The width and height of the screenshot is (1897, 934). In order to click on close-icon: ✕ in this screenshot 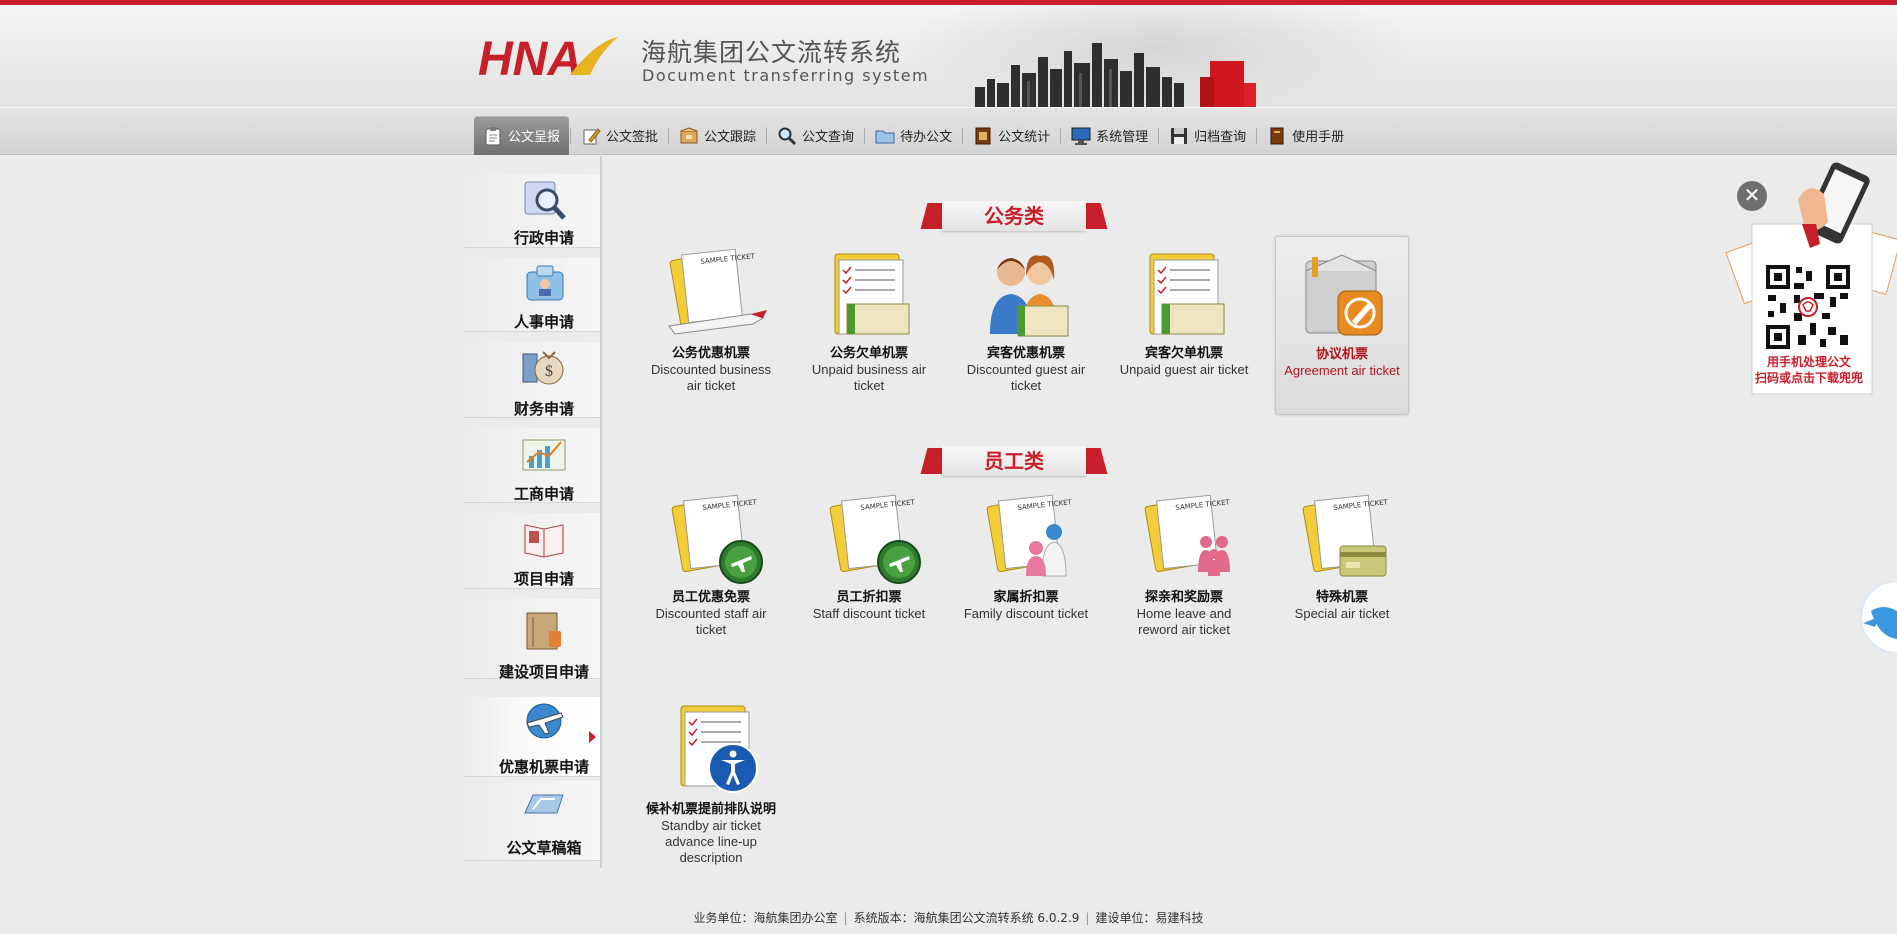, I will do `click(1752, 196)`.